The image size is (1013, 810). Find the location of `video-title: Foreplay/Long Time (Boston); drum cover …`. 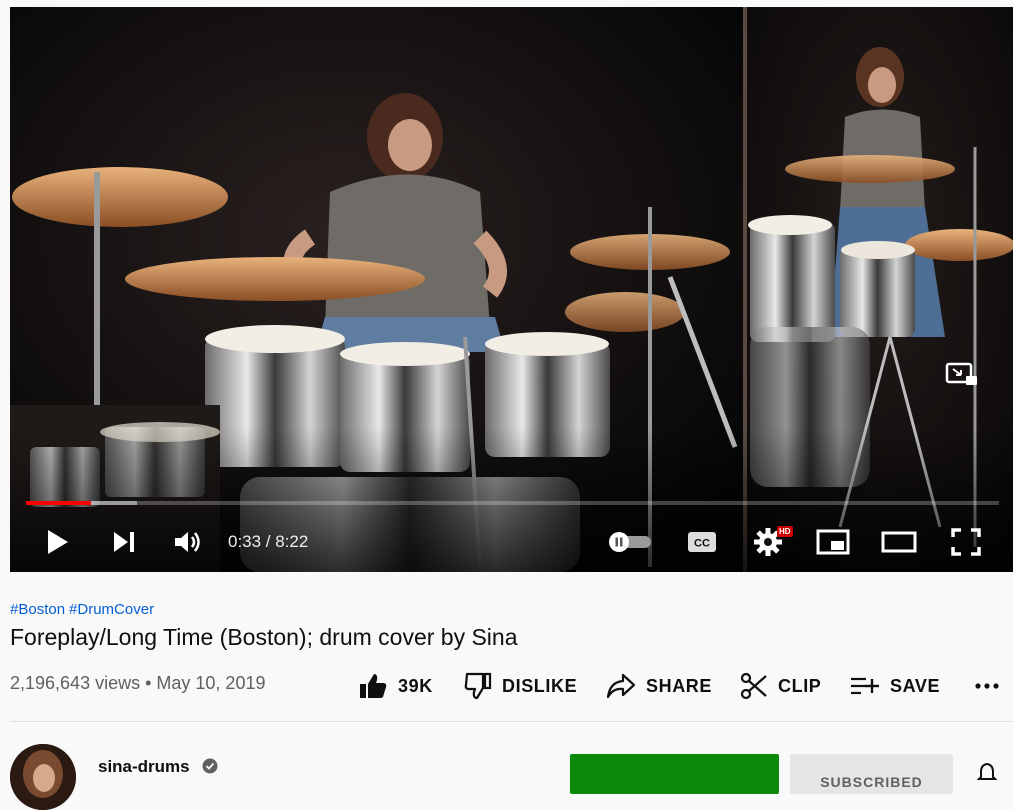

video-title: Foreplay/Long Time (Boston); drum cover … is located at coordinates (264, 637).